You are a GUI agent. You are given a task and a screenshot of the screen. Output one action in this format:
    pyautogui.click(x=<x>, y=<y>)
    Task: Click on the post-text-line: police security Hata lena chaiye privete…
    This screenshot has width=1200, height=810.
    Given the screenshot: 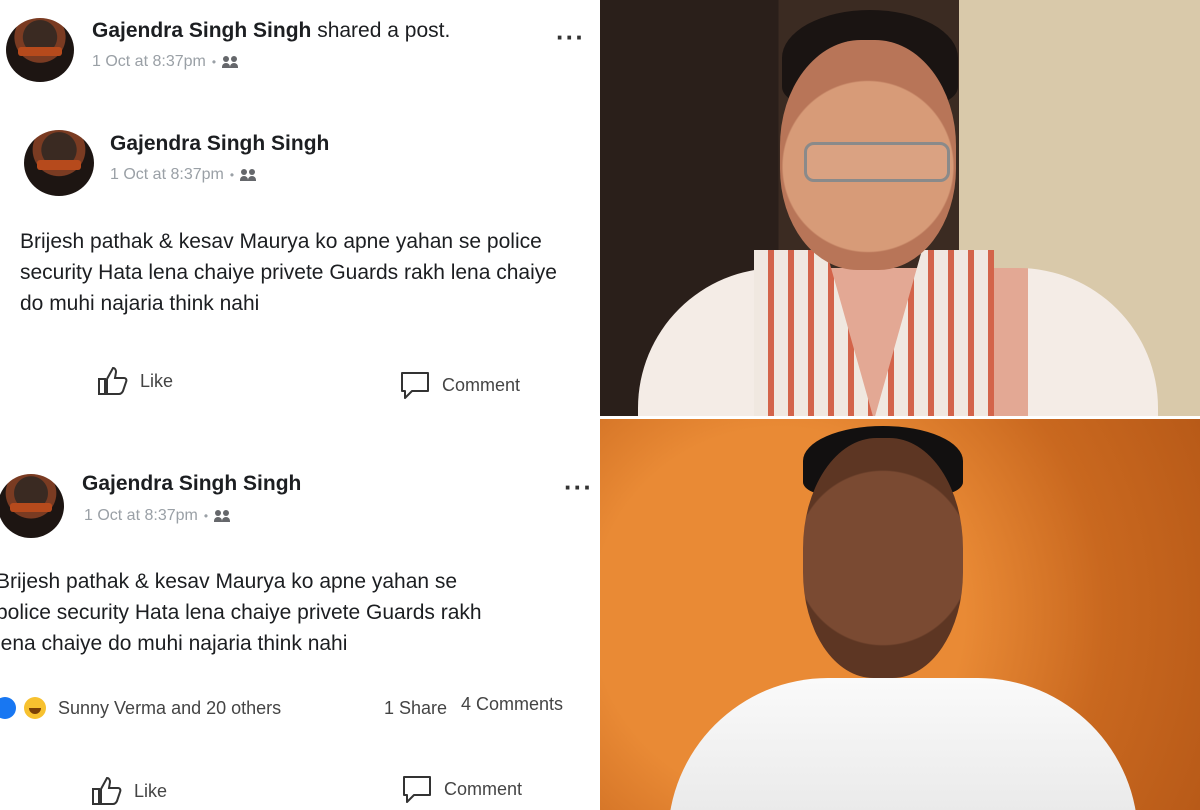 What is the action you would take?
    pyautogui.click(x=241, y=612)
    